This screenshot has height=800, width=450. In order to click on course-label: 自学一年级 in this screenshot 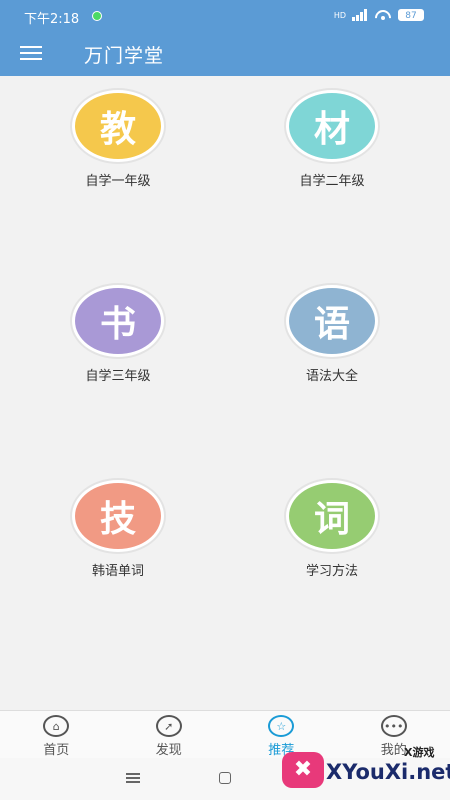, I will do `click(118, 181)`.